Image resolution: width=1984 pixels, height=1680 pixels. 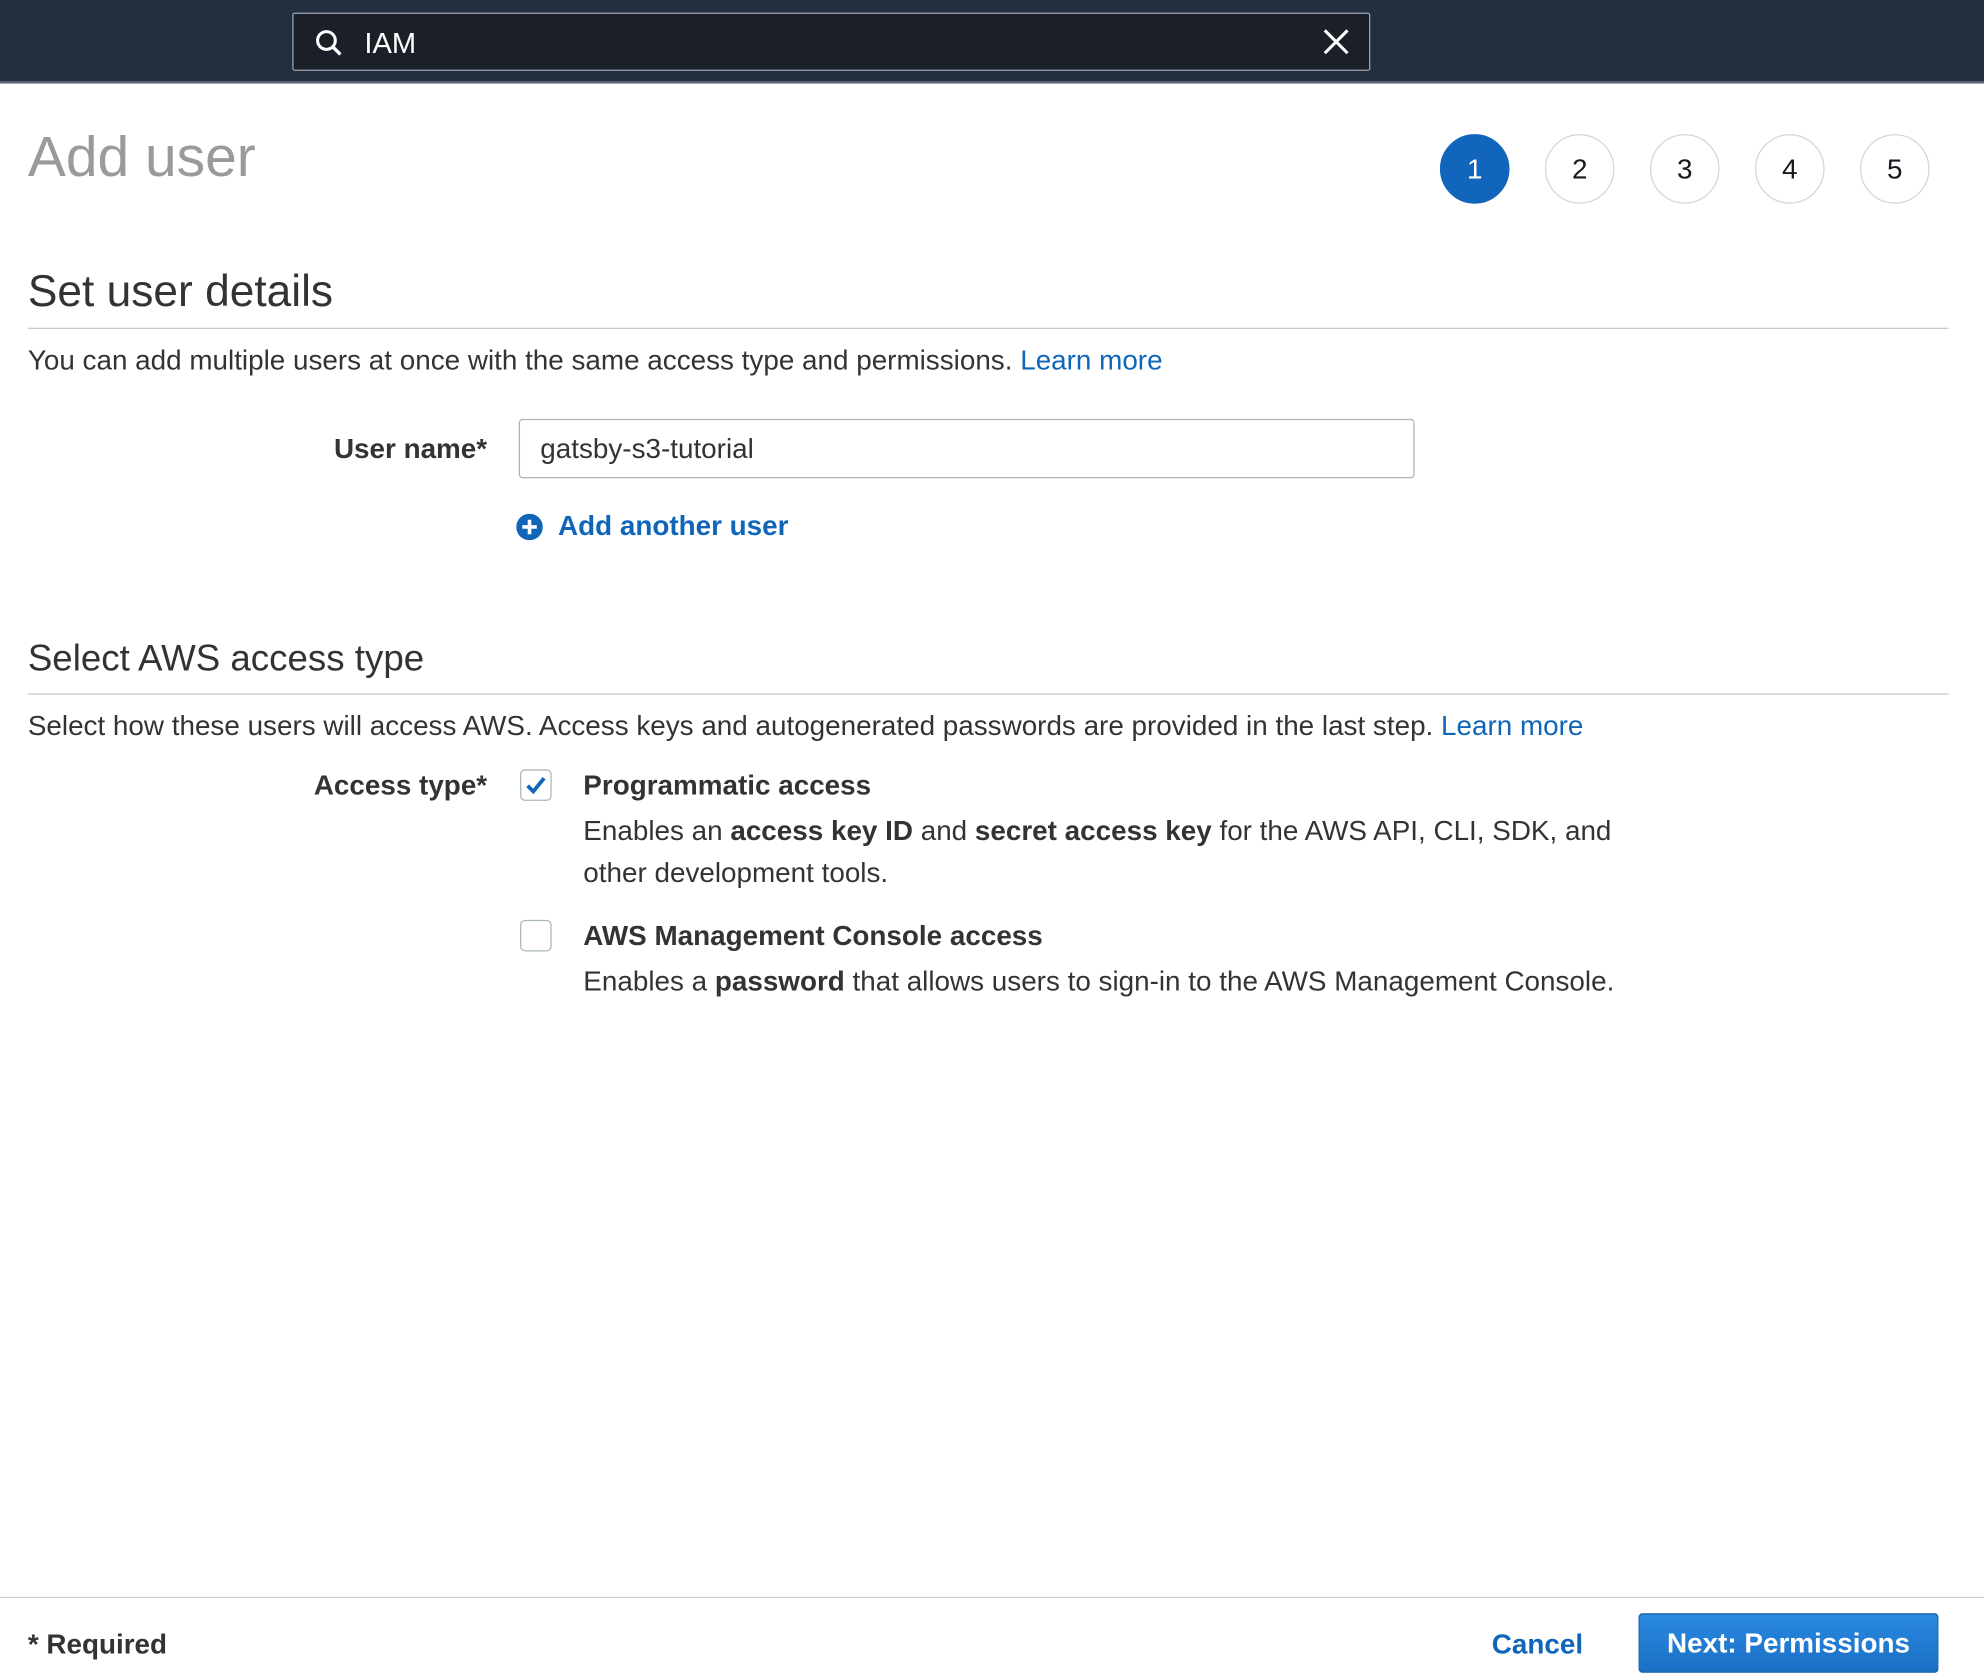 I want to click on cancel-button: Cancel, so click(x=1537, y=1644).